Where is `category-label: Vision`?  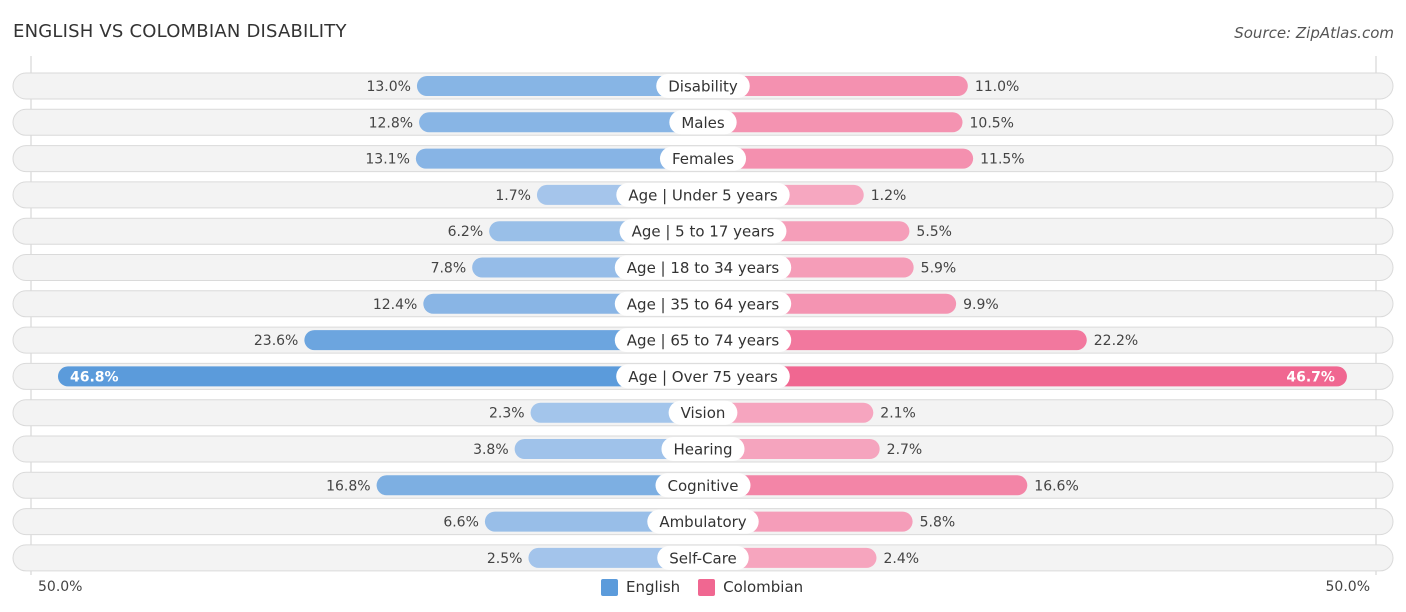
category-label: Vision is located at coordinates (703, 413).